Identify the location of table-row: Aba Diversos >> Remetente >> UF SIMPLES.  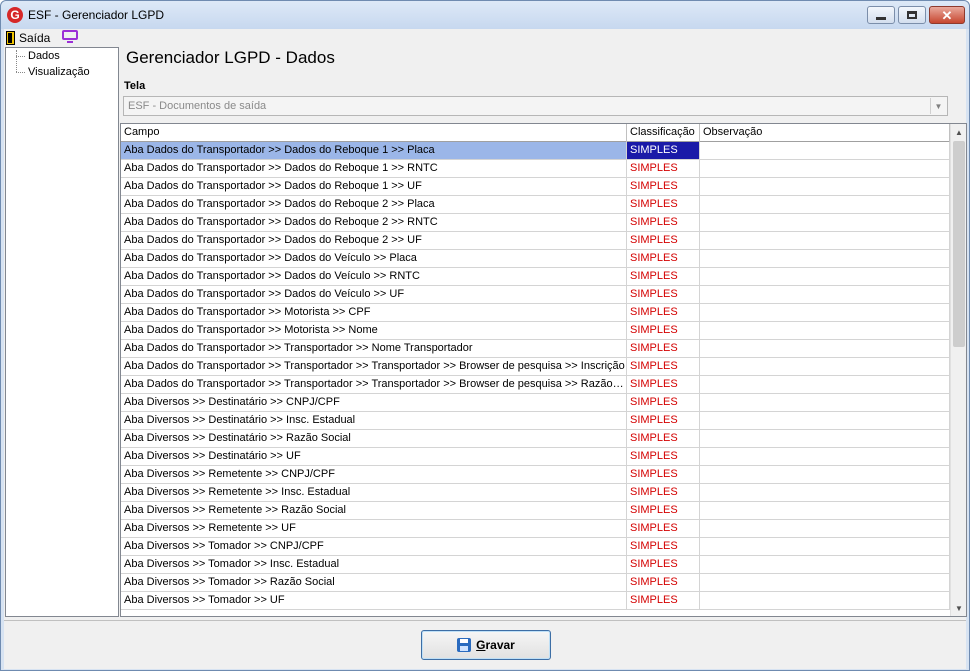
(535, 529).